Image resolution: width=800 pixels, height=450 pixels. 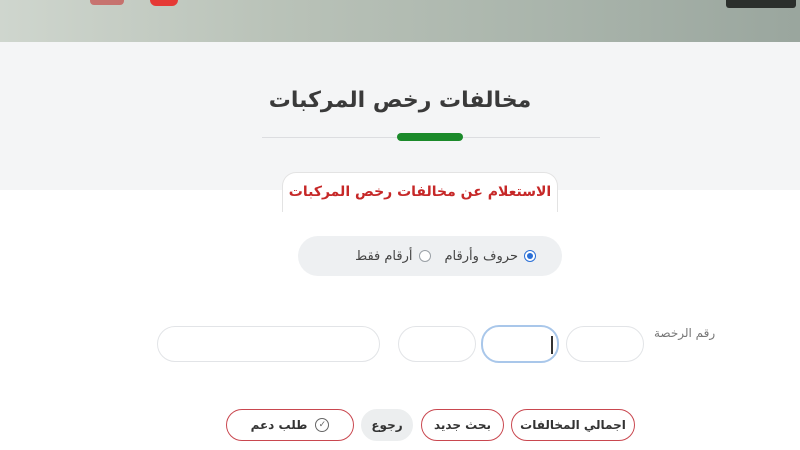 I want to click on new-search-button: بحث جديد, so click(x=462, y=425).